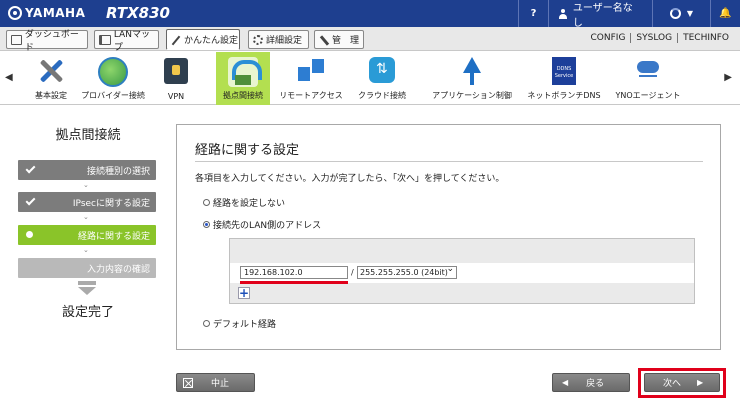  What do you see at coordinates (105, 39) in the screenshot?
I see `lan-map-icon` at bounding box center [105, 39].